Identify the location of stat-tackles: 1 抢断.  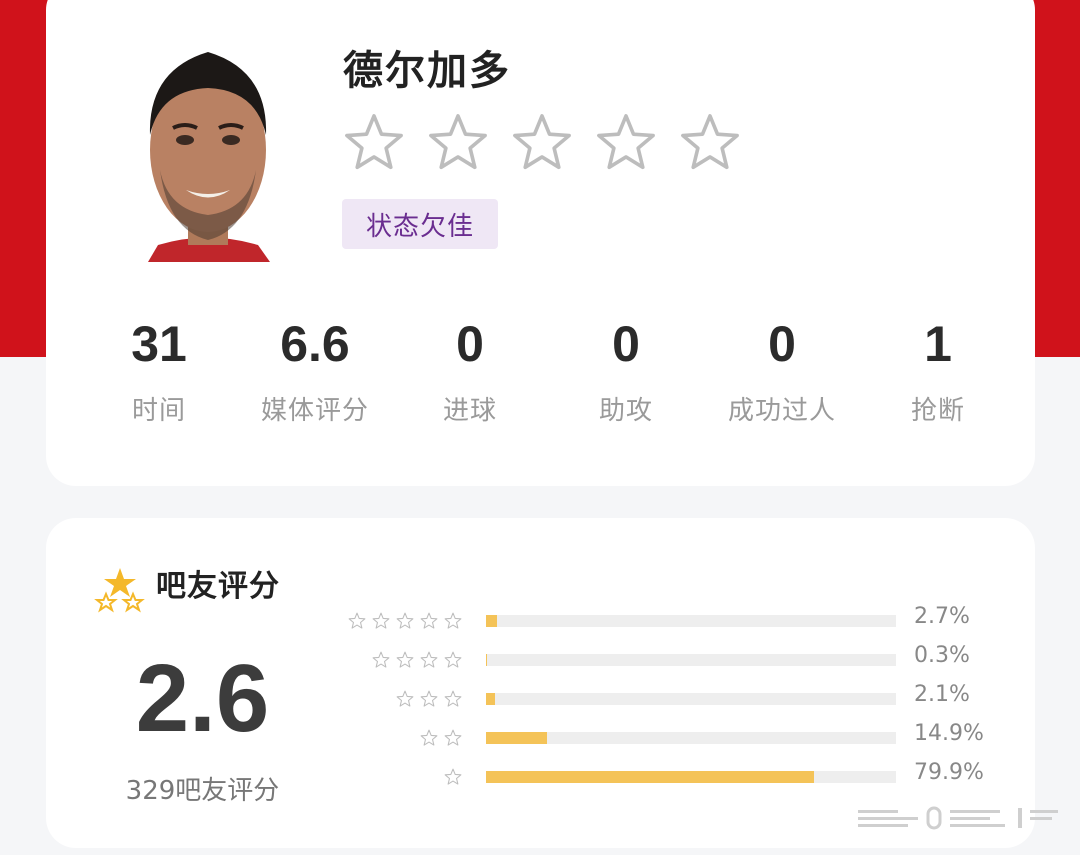
(938, 369).